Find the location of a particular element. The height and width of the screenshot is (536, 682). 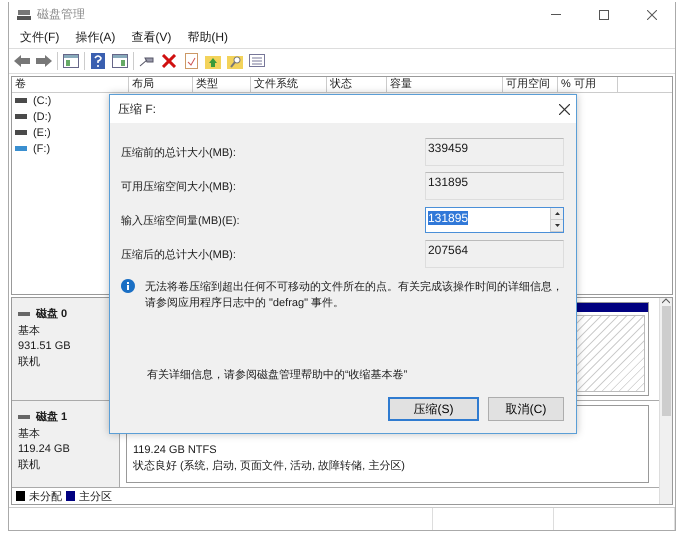

document-check-icon is located at coordinates (191, 61).